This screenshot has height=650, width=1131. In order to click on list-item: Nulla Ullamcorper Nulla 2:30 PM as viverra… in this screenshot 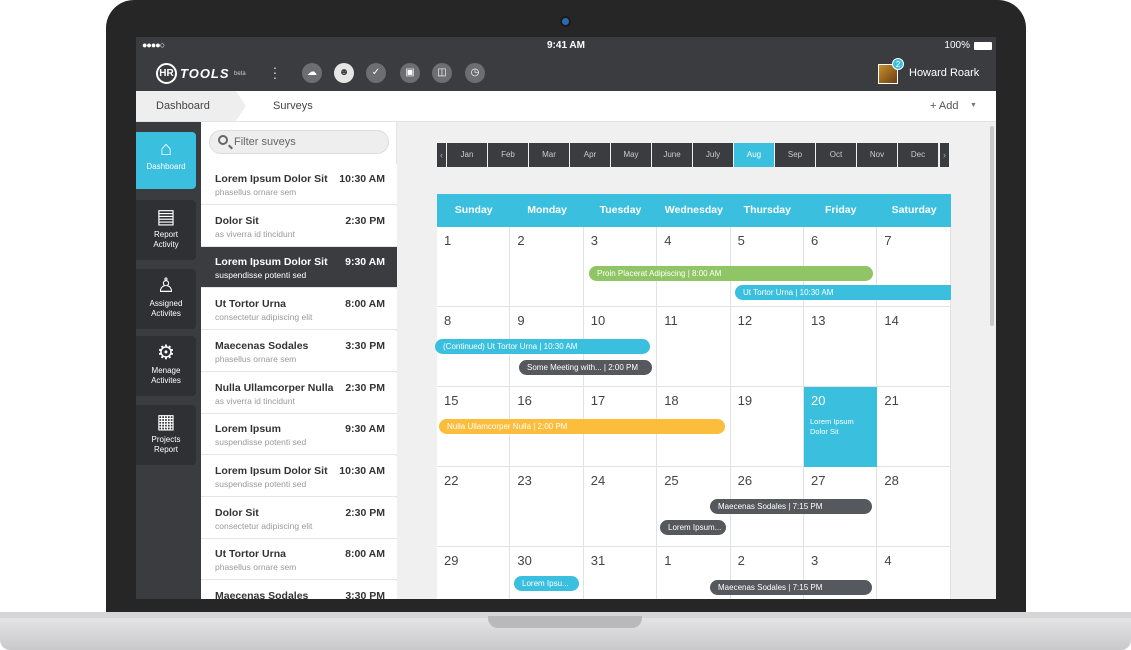, I will do `click(299, 393)`.